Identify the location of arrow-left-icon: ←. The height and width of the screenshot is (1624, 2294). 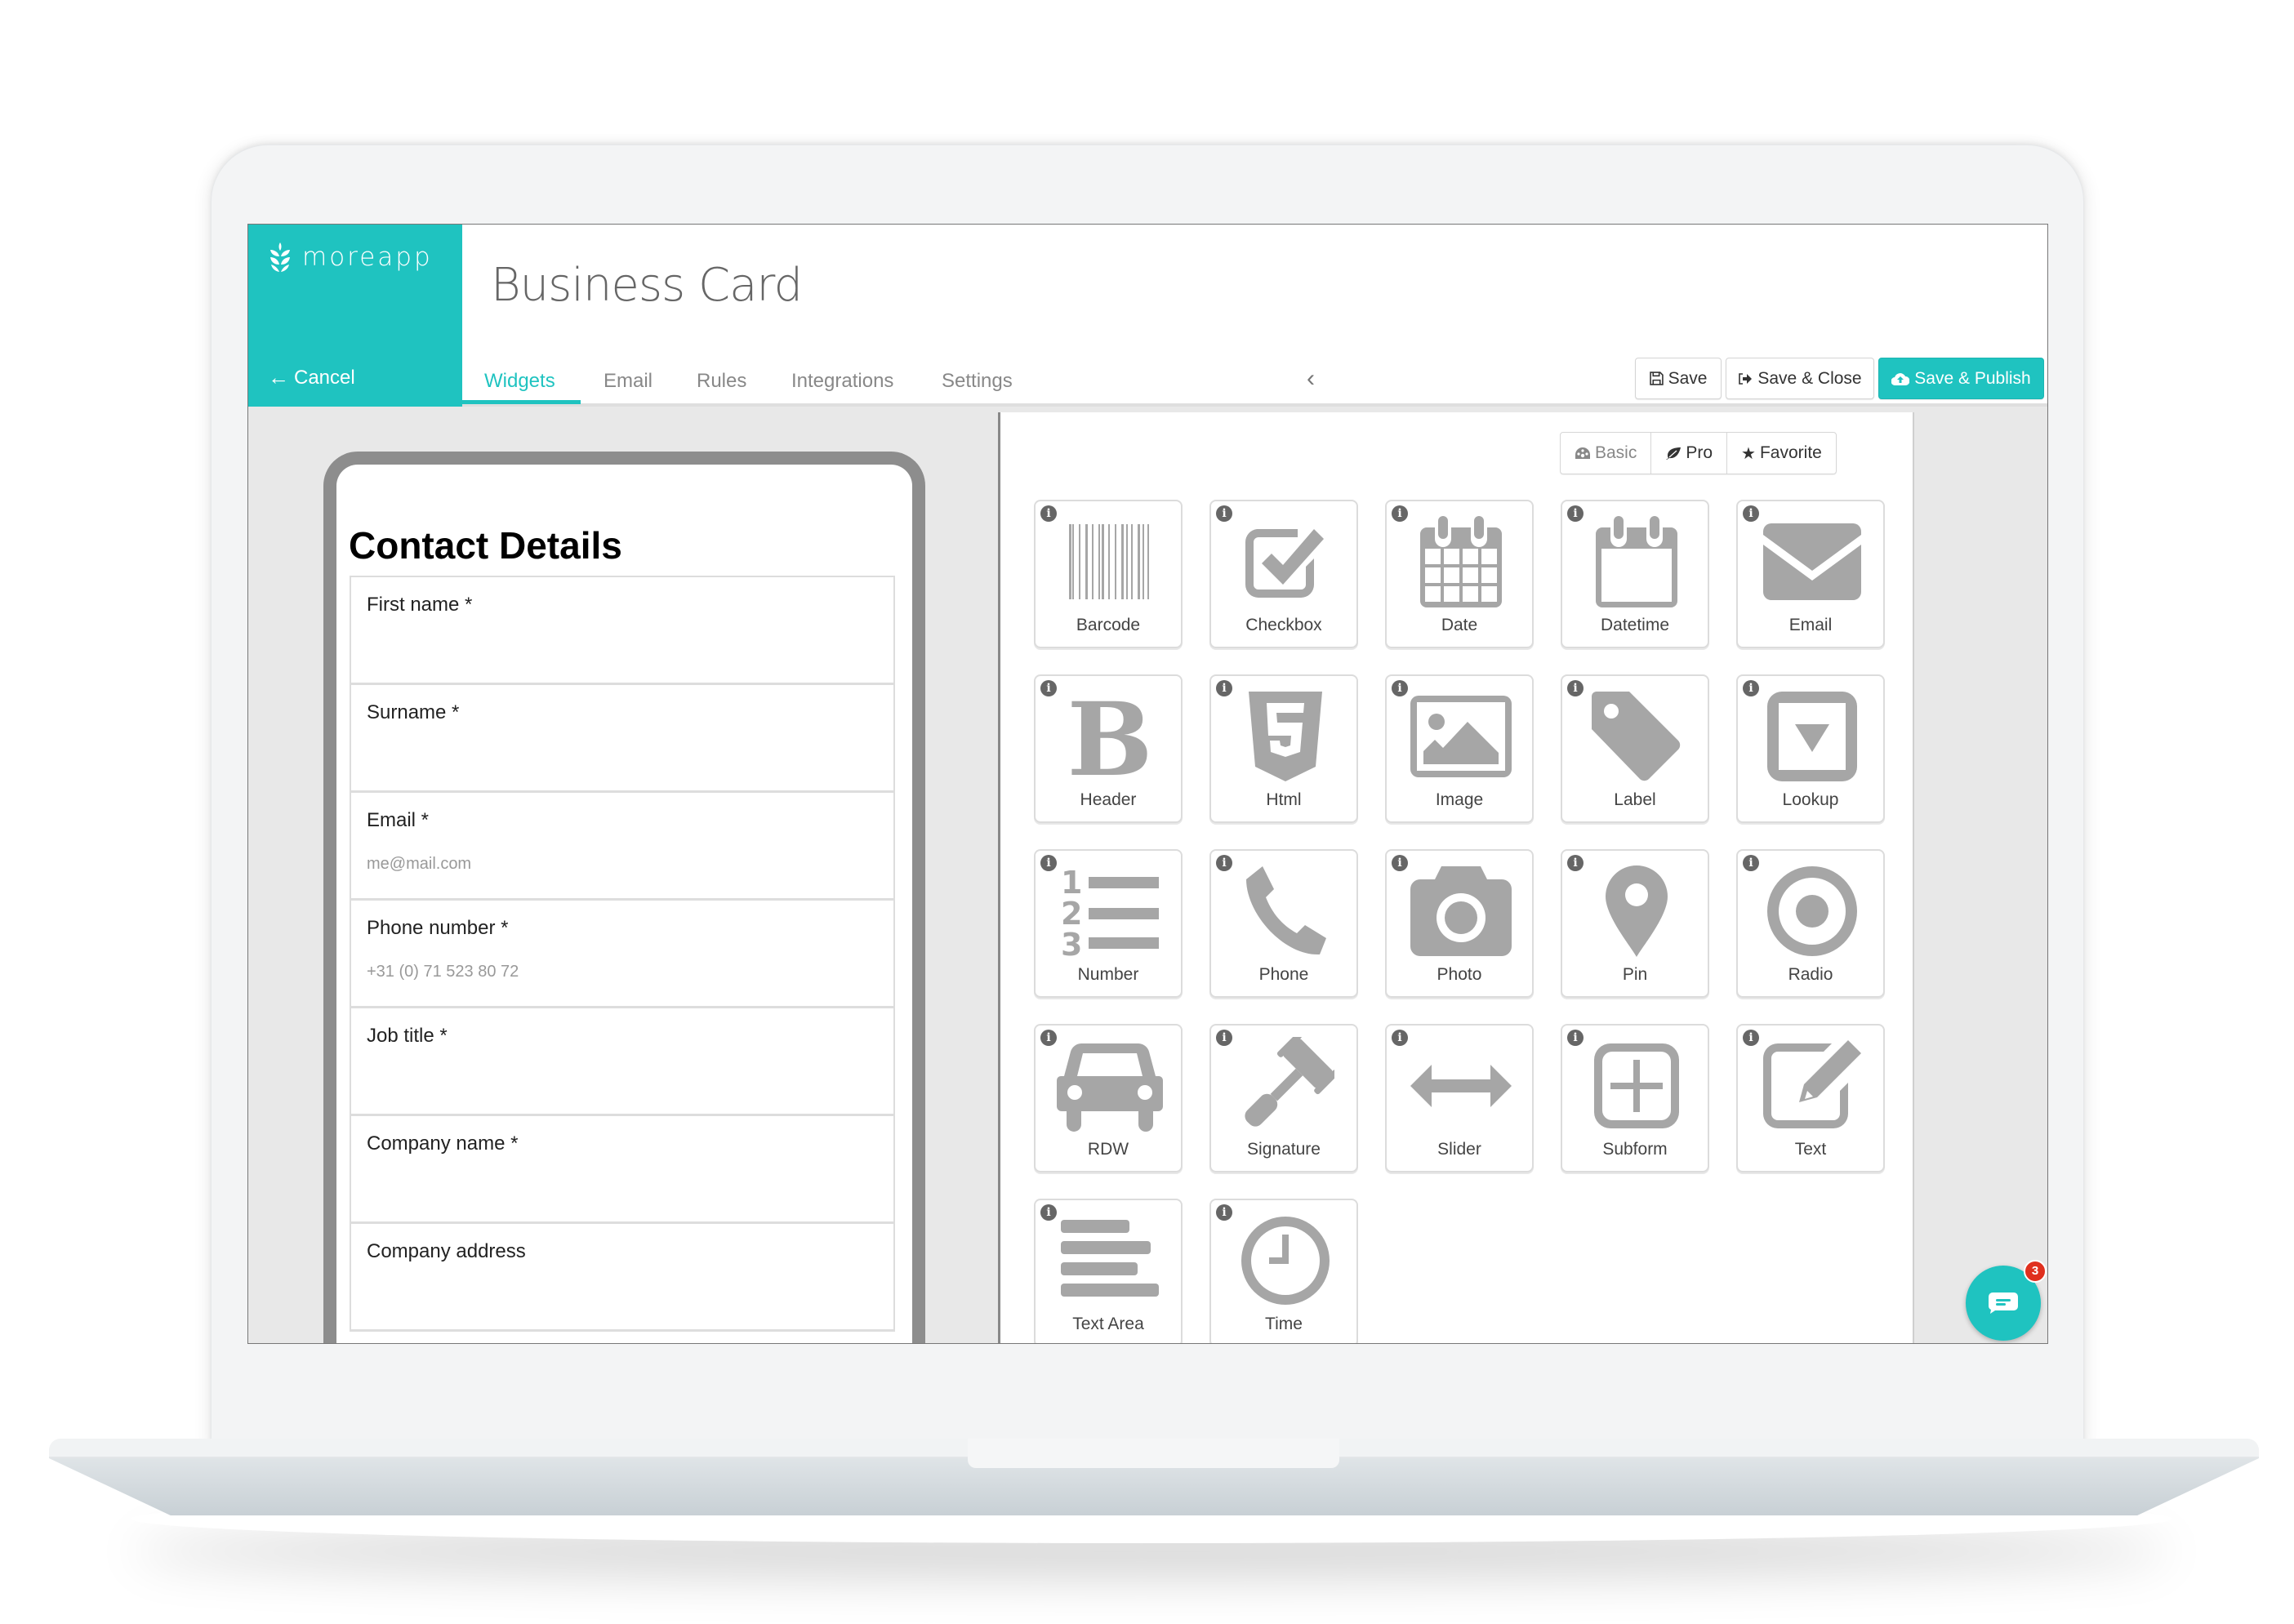
(278, 377).